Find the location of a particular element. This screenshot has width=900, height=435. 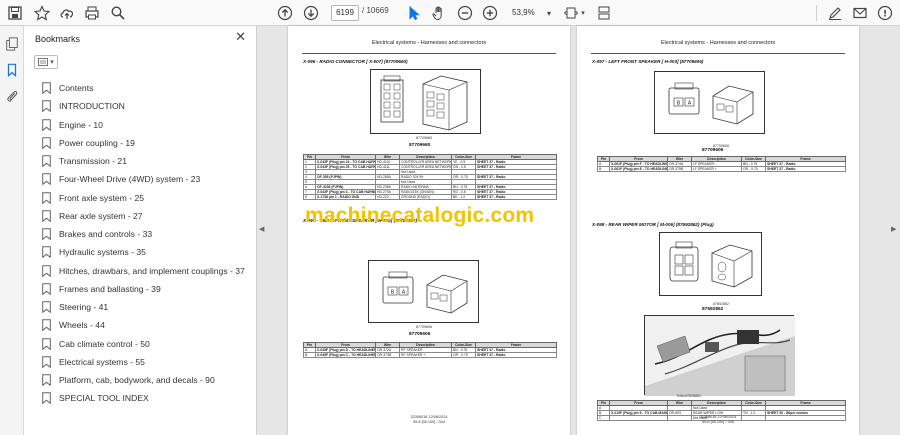

bookmark-item: Rear axle system - 27 is located at coordinates (148, 216).